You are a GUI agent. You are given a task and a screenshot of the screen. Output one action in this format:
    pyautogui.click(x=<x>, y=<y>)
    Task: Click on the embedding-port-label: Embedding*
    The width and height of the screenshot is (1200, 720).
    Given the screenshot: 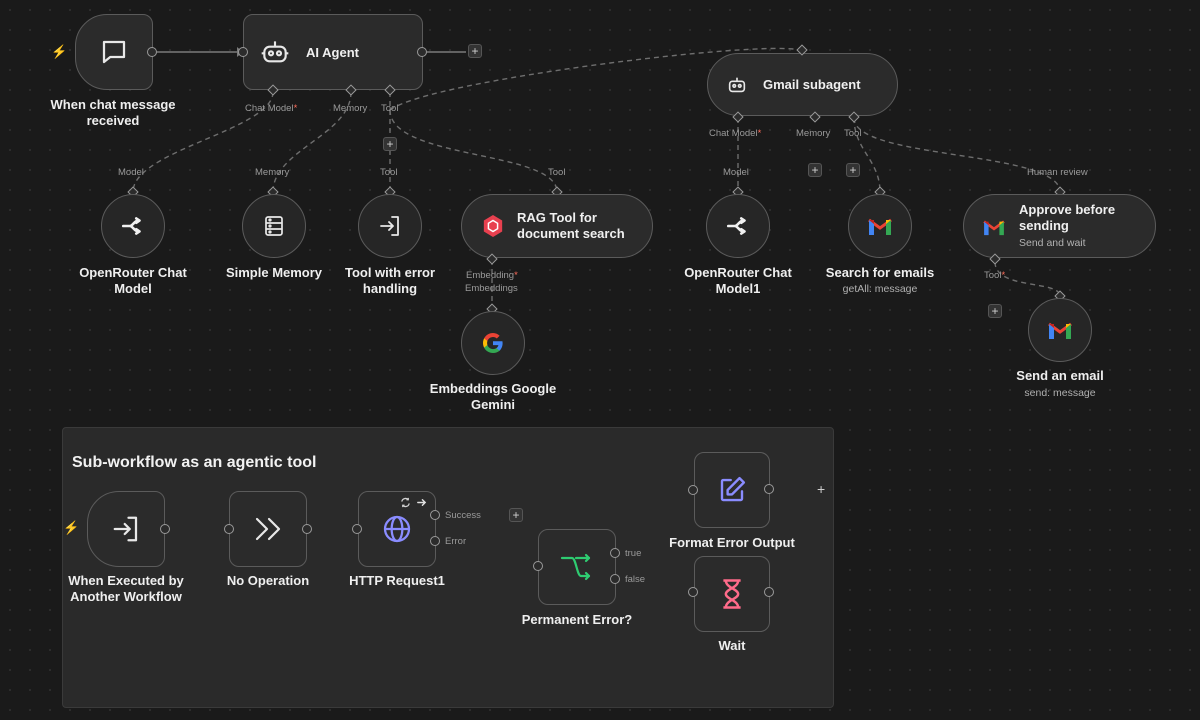 What is the action you would take?
    pyautogui.click(x=492, y=275)
    